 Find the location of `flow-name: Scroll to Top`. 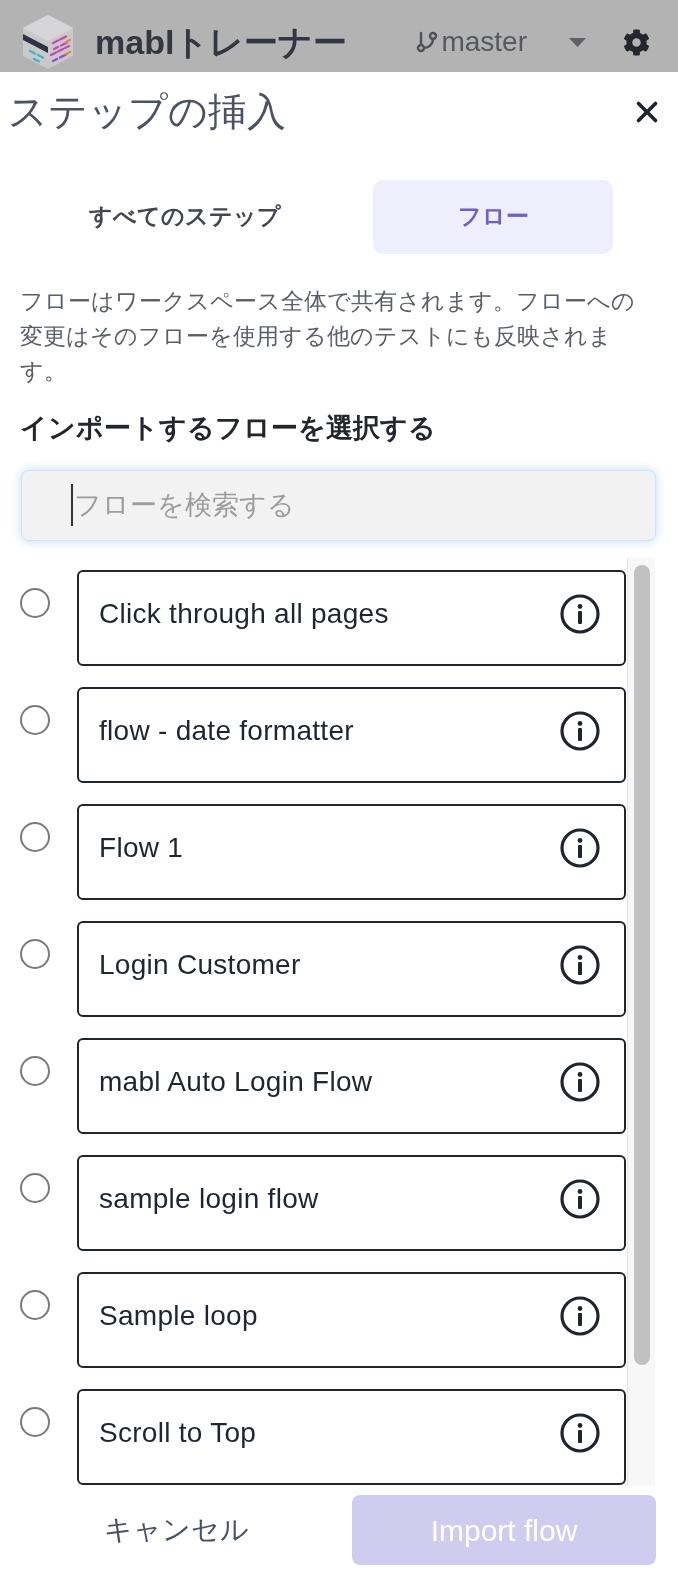

flow-name: Scroll to Top is located at coordinates (178, 1433).